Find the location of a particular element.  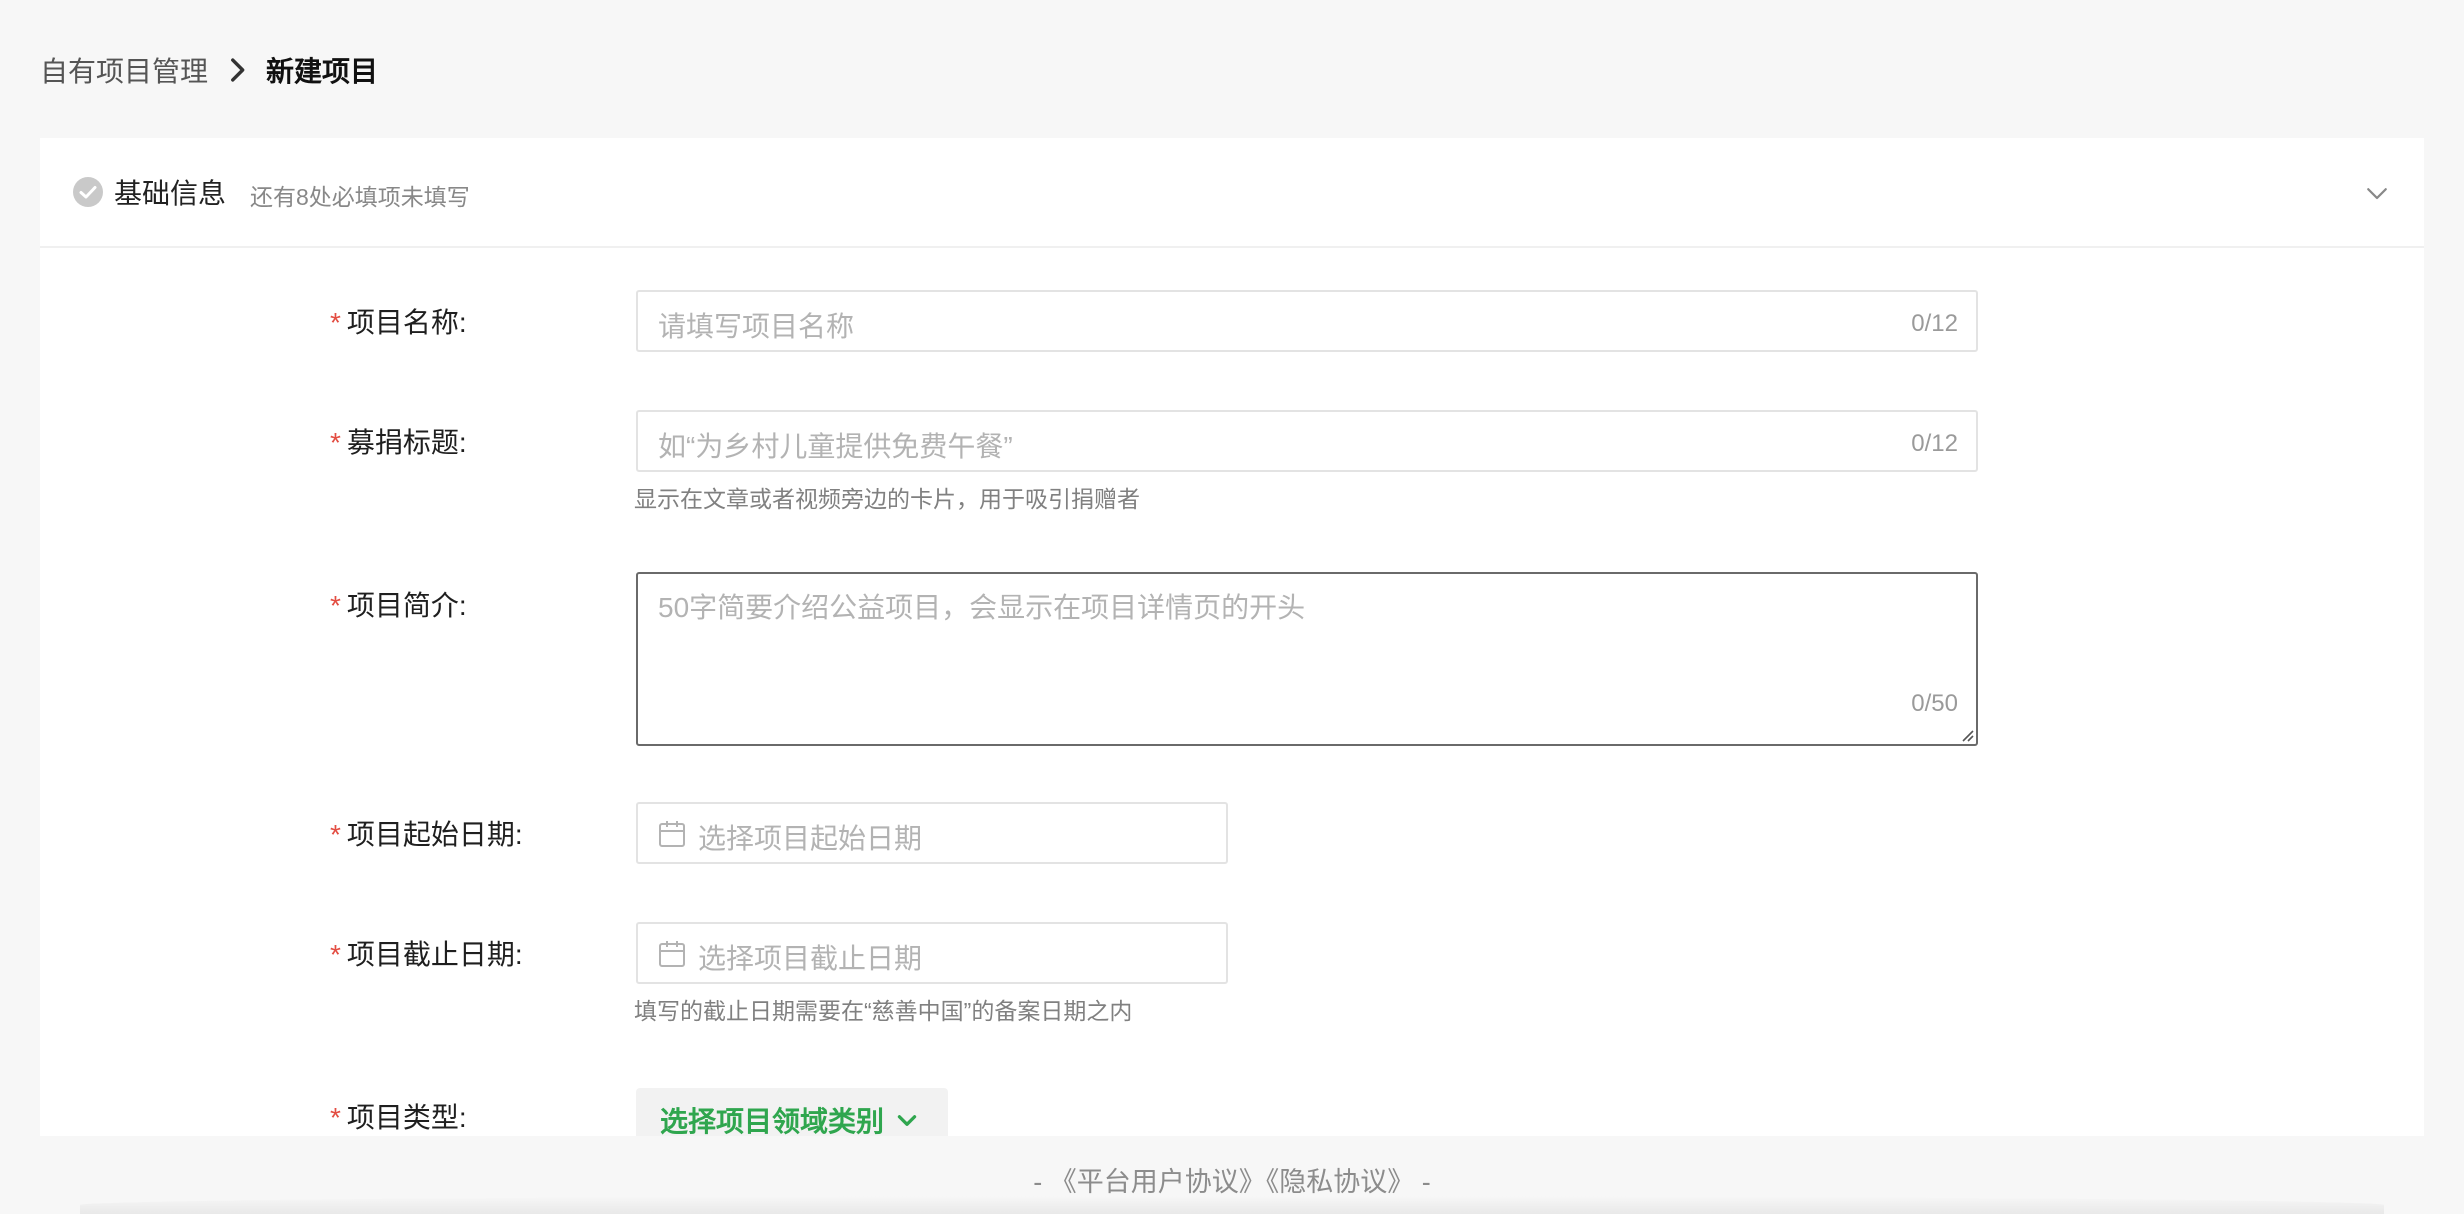

end-date-placeholder: 选择项目截止日期 is located at coordinates (810, 958).